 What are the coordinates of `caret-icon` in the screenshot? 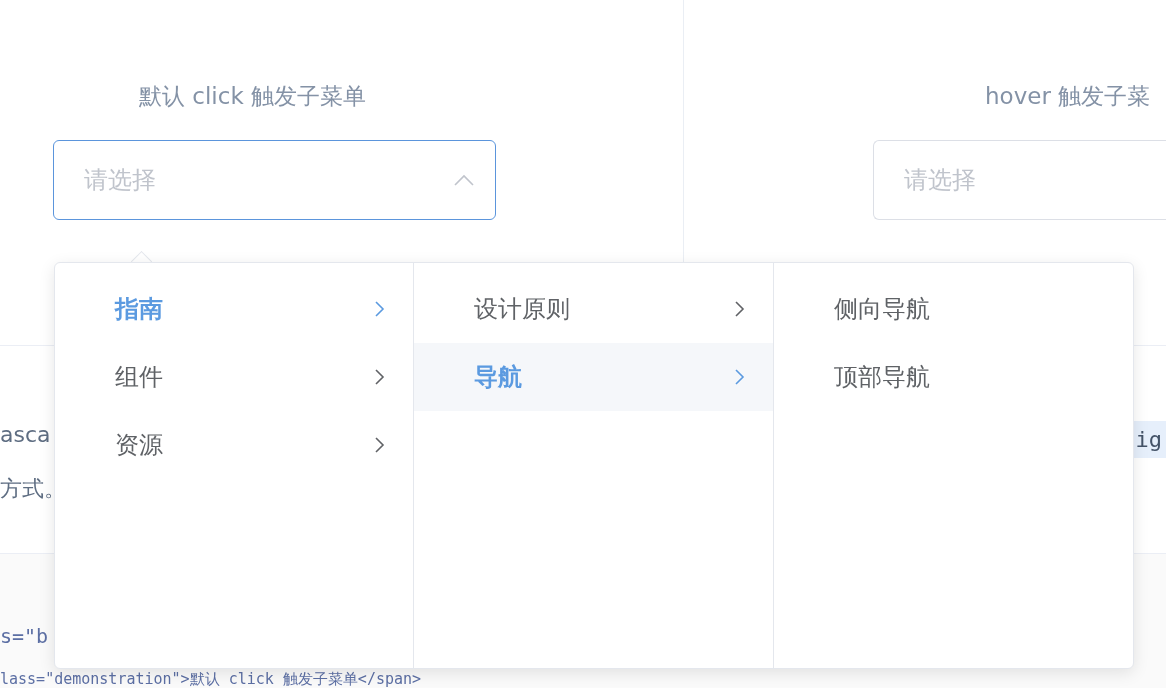 It's located at (464, 180).